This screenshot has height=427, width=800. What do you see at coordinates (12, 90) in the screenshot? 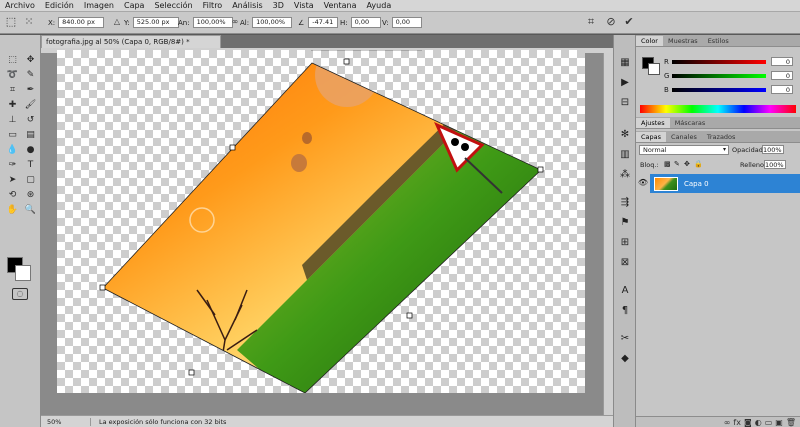
I see `crop-tool-icon: ⌗` at bounding box center [12, 90].